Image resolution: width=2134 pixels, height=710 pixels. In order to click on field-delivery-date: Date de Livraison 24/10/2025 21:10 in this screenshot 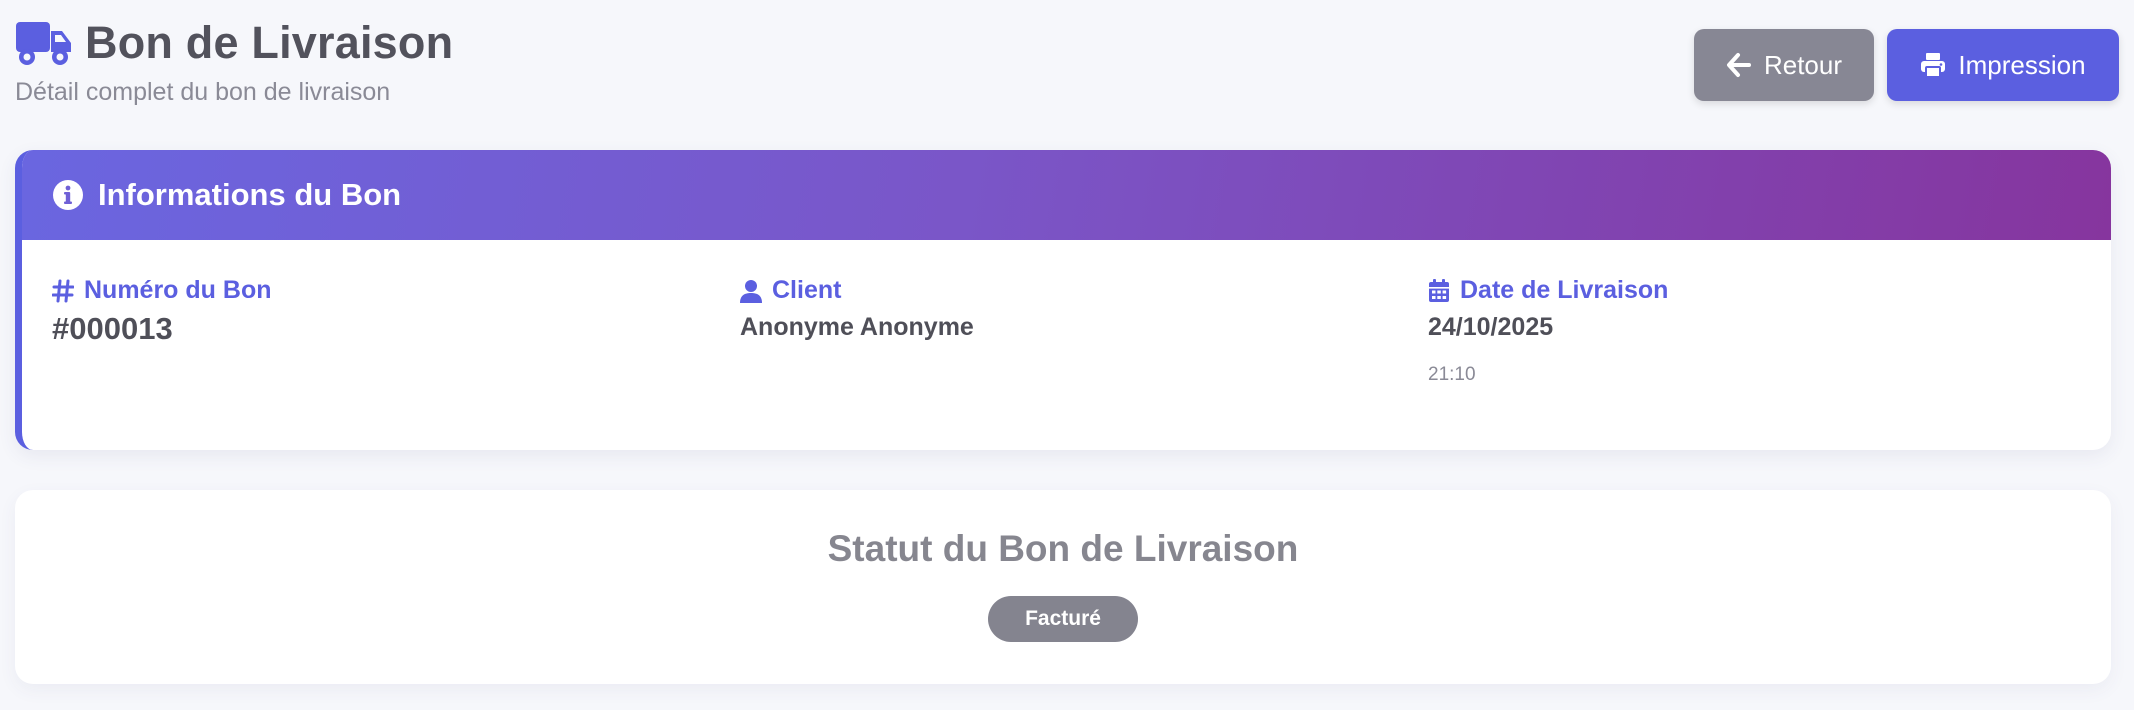, I will do `click(1548, 331)`.